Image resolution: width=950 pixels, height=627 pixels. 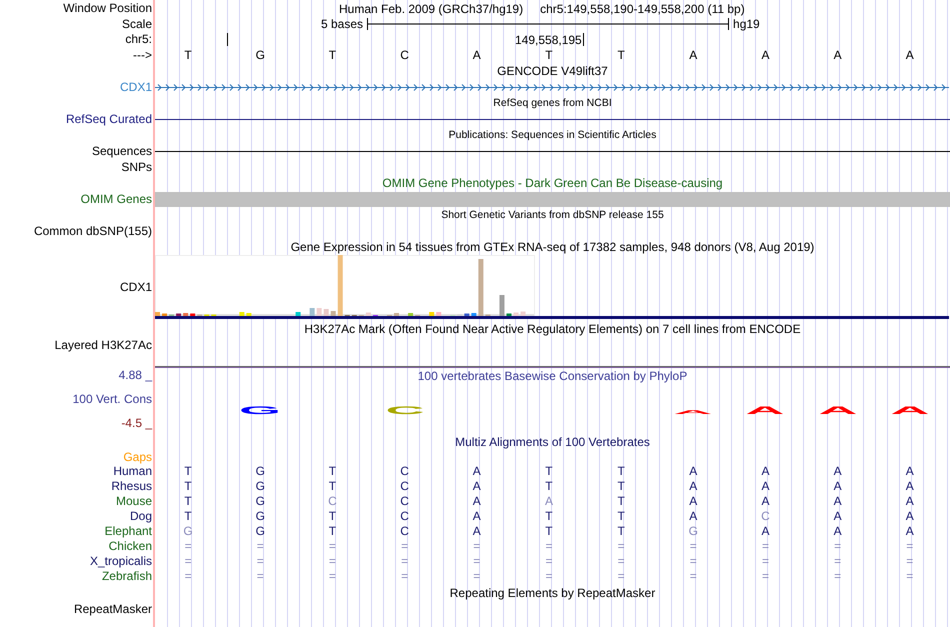 What do you see at coordinates (136, 287) in the screenshot?
I see `track-label: CDX1` at bounding box center [136, 287].